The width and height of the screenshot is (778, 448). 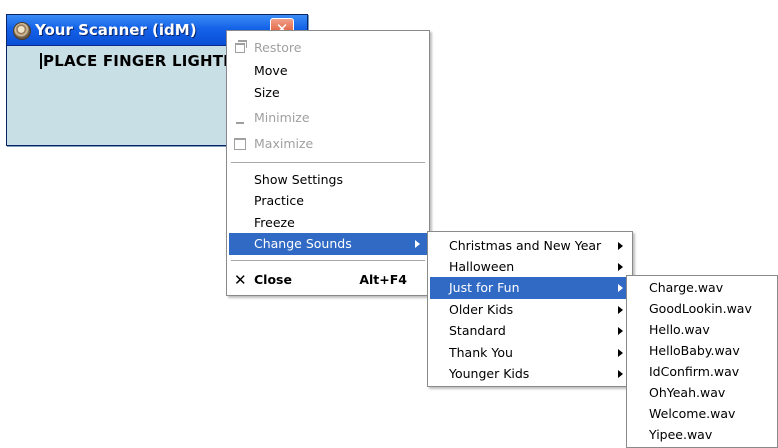 I want to click on sound-file-item: GoodLookin.wav, so click(x=702, y=309).